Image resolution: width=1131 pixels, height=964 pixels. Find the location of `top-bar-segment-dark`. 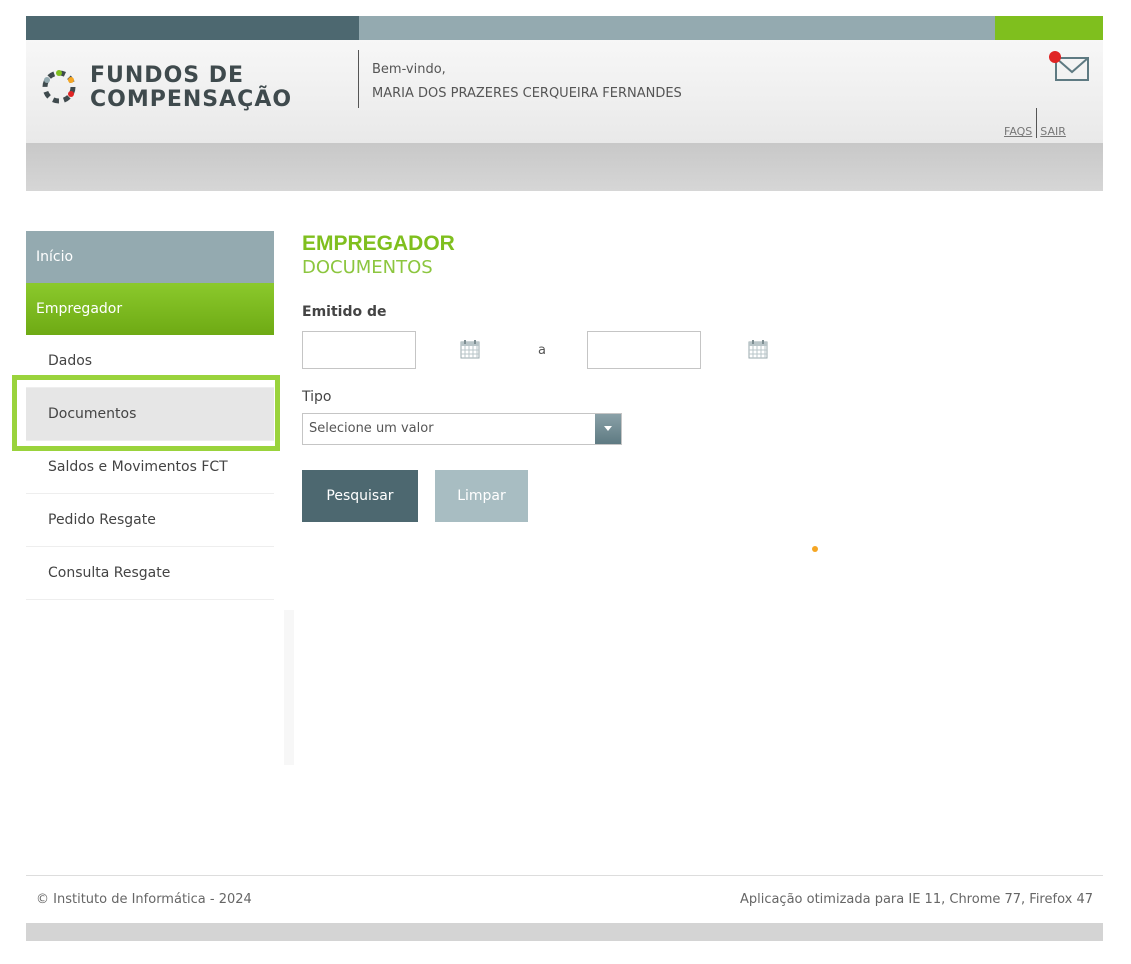

top-bar-segment-dark is located at coordinates (192, 28).